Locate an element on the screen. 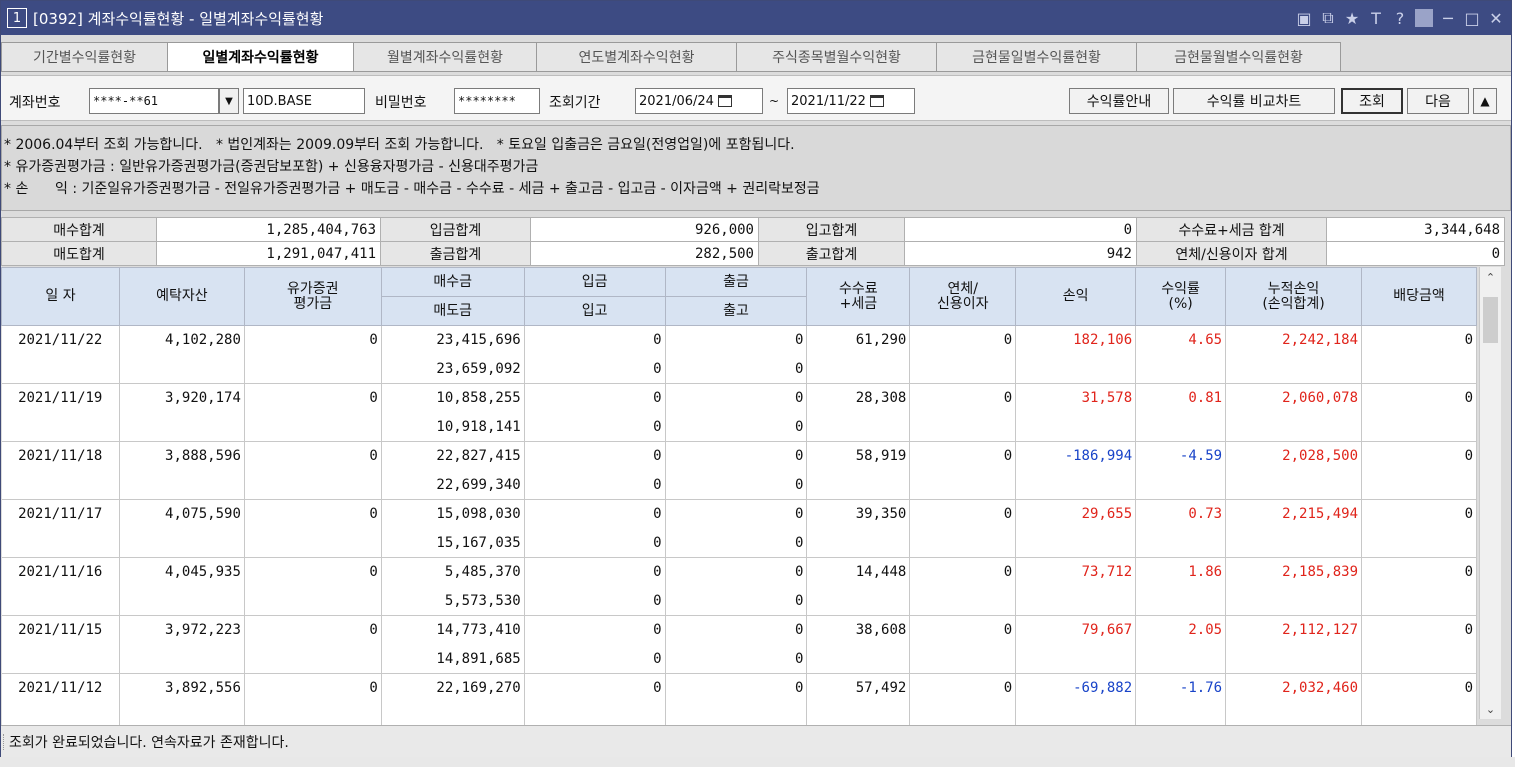 The height and width of the screenshot is (767, 1515). start-date-field: 2021/06/24 is located at coordinates (699, 101).